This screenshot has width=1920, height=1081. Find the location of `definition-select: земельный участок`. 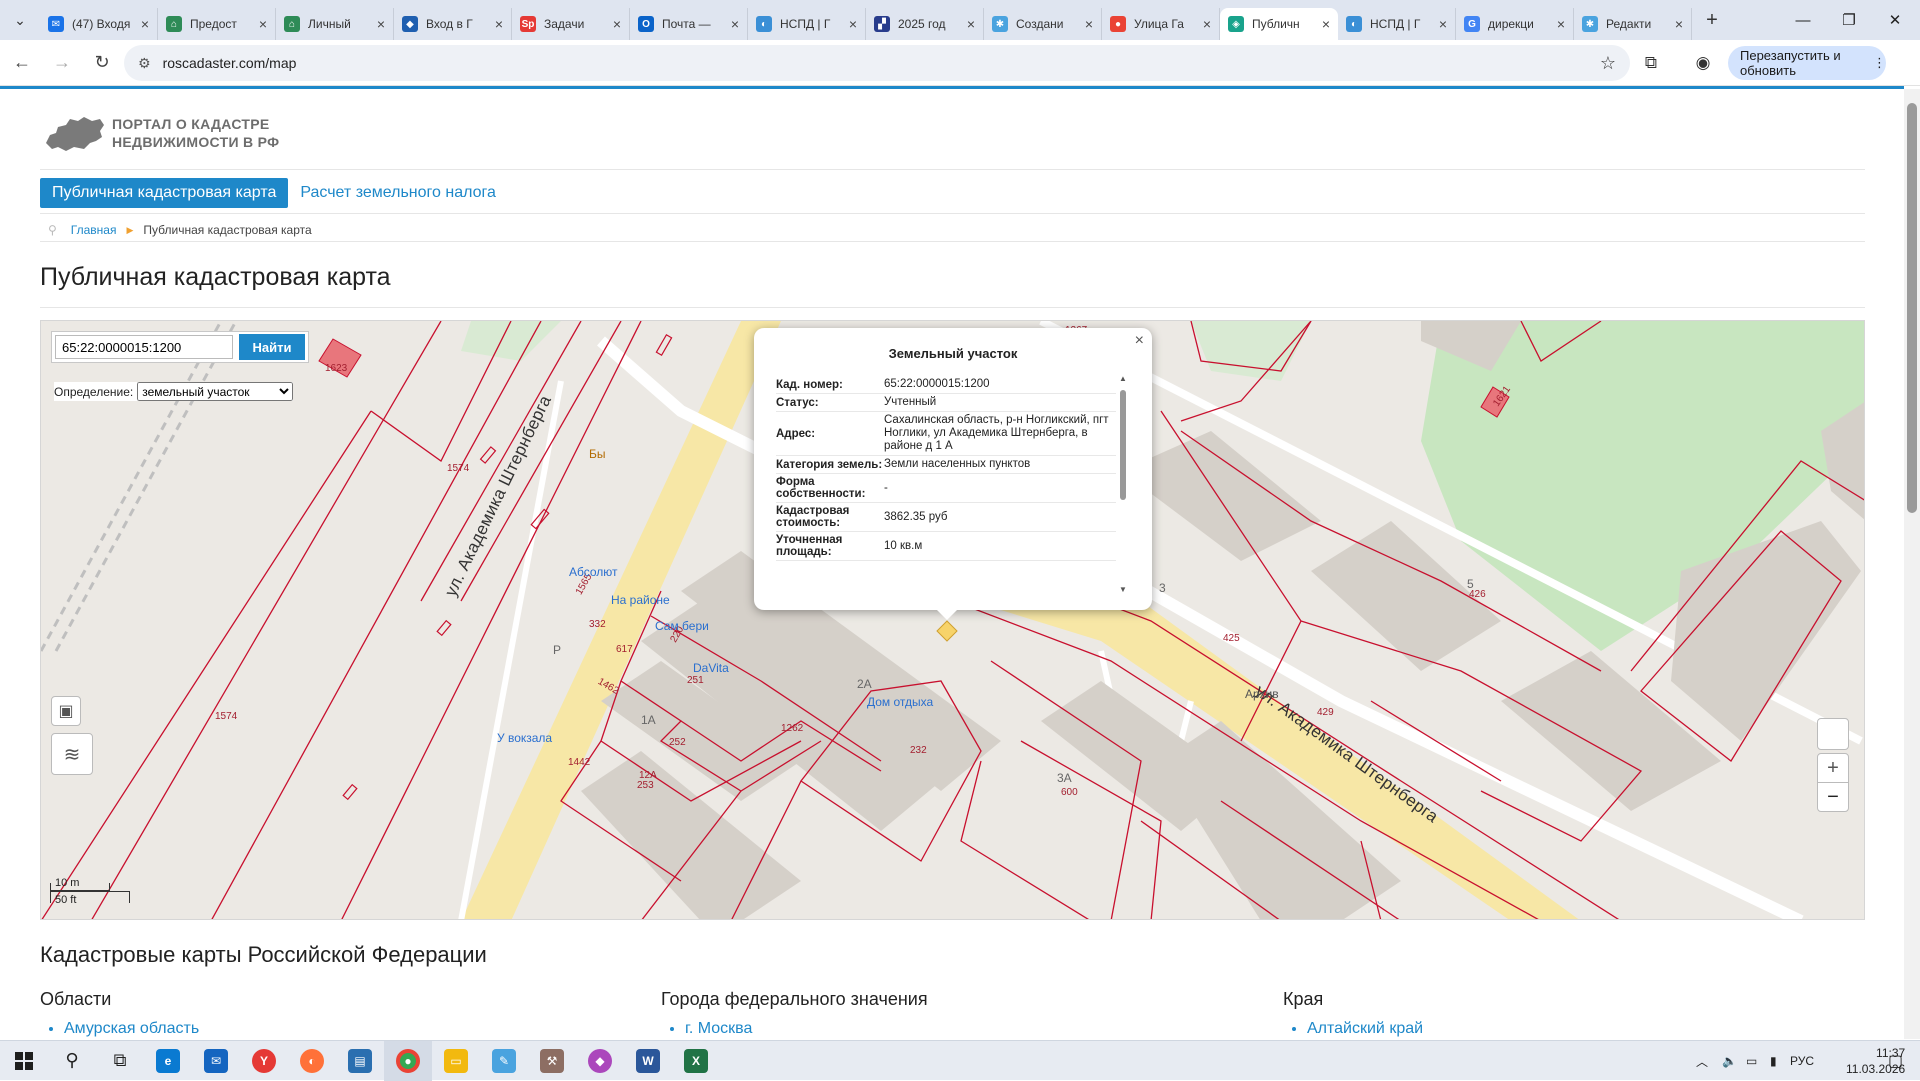

definition-select: земельный участок is located at coordinates (215, 391).